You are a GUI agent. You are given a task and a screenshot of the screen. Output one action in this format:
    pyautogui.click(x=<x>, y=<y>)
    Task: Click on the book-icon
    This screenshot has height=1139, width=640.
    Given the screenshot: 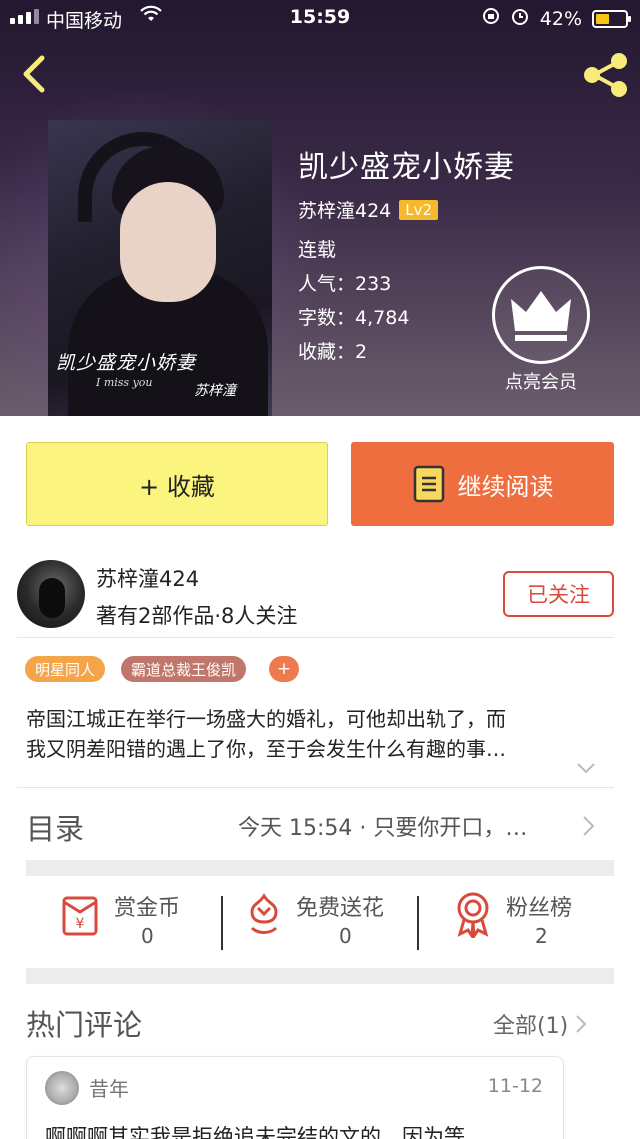 What is the action you would take?
    pyautogui.click(x=428, y=484)
    